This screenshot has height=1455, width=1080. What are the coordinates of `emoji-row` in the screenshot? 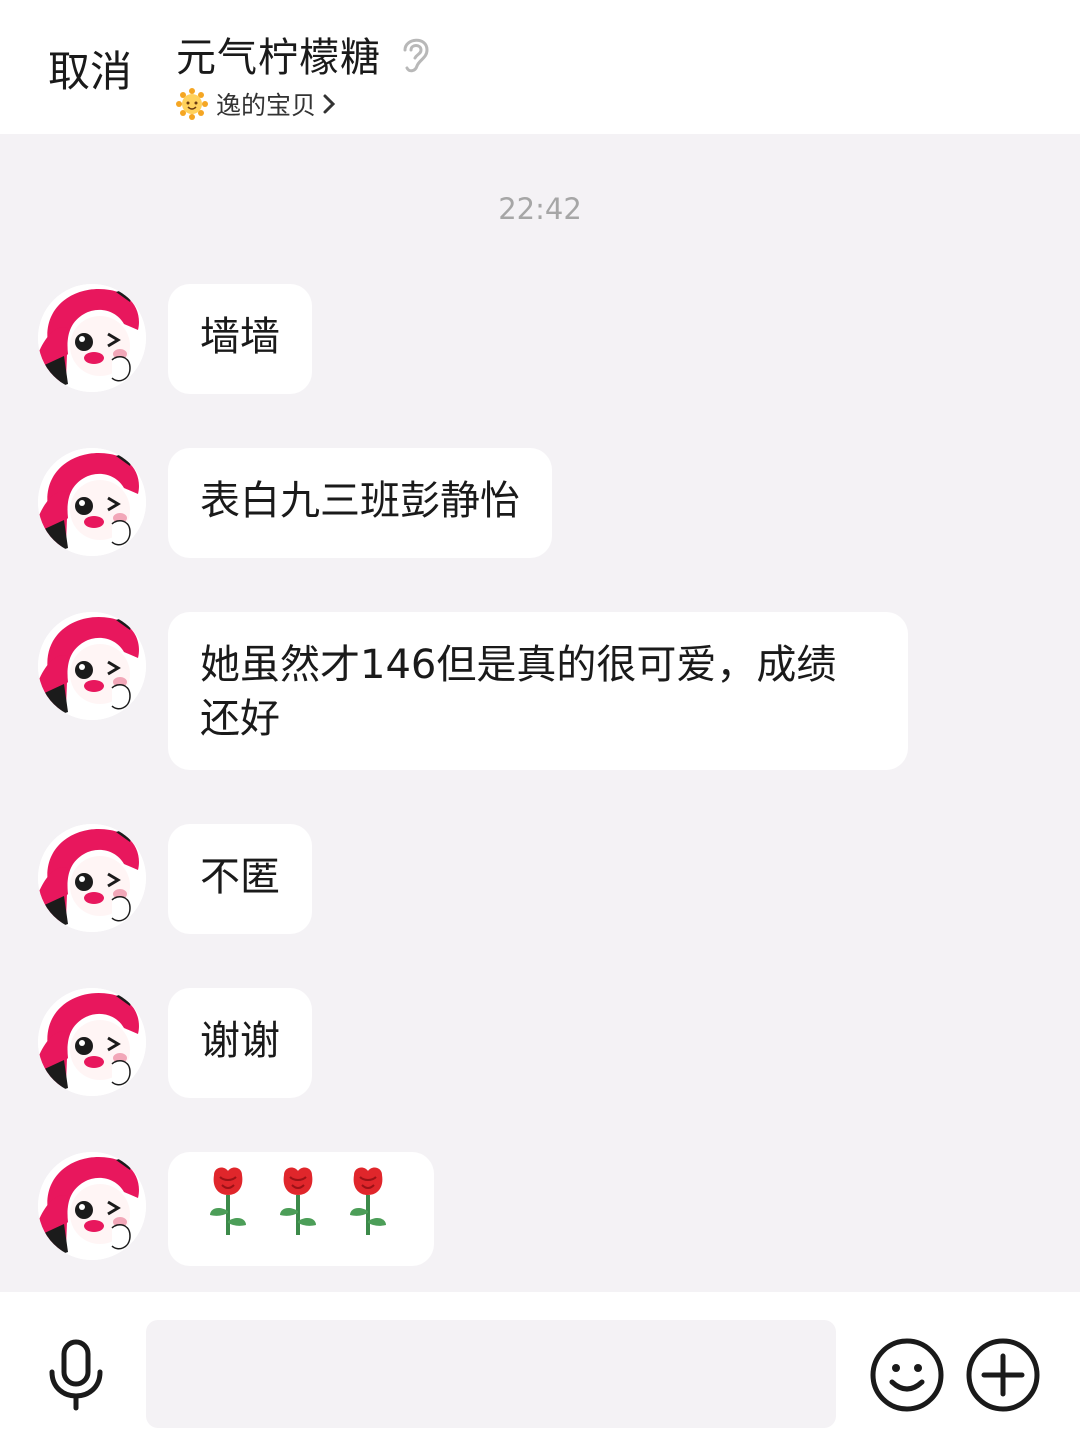 It's located at (301, 1205).